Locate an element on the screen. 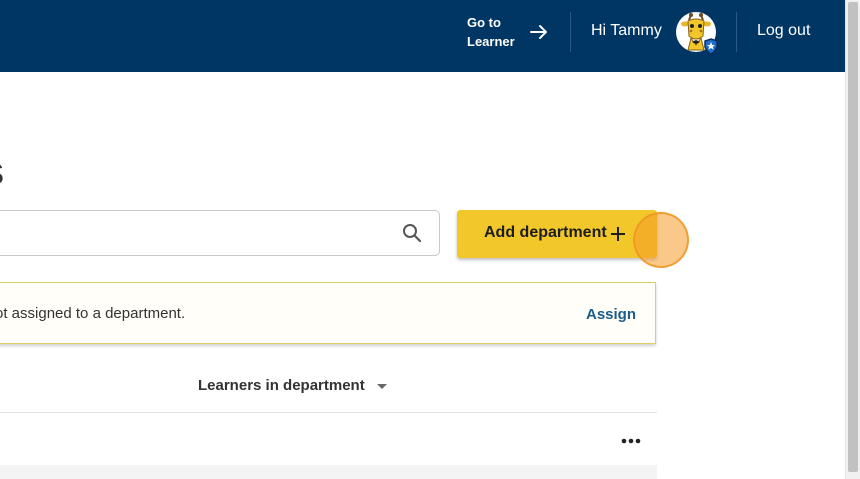 Image resolution: width=860 pixels, height=479 pixels. plus-icon is located at coordinates (618, 234).